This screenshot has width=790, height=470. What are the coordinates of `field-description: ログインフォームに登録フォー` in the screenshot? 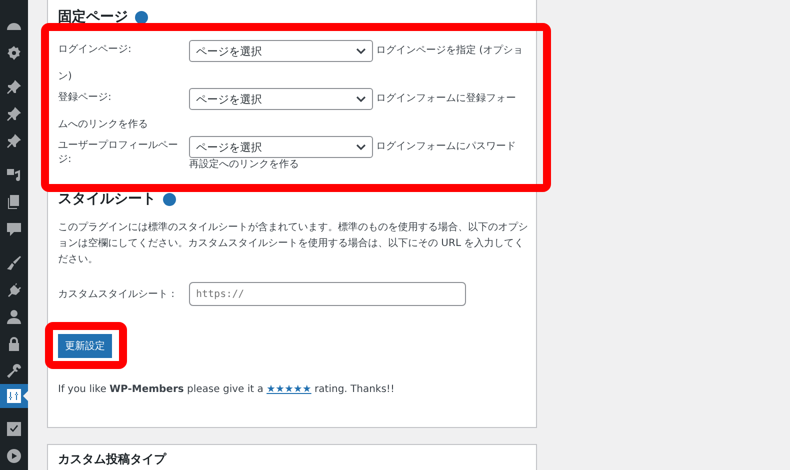 It's located at (446, 99).